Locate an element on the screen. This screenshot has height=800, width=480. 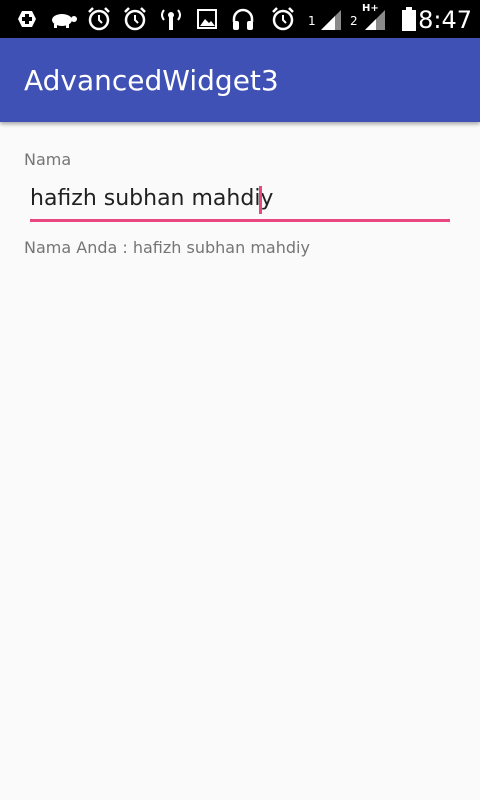
status-bar: 1 2 H+ 8:47 is located at coordinates (240, 19).